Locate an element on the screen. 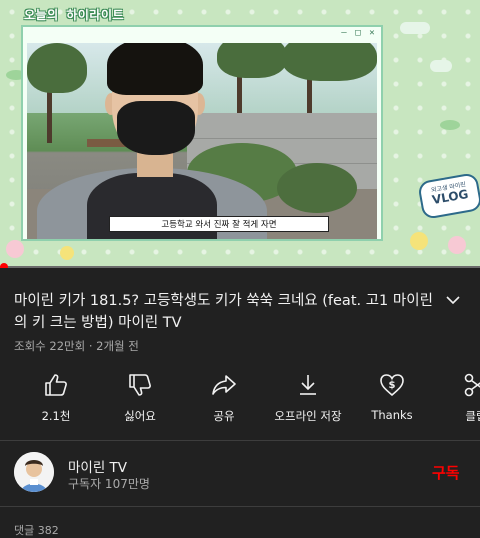 The width and height of the screenshot is (480, 538). highlight-title: 오늘의 하이라이트 is located at coordinates (74, 14).